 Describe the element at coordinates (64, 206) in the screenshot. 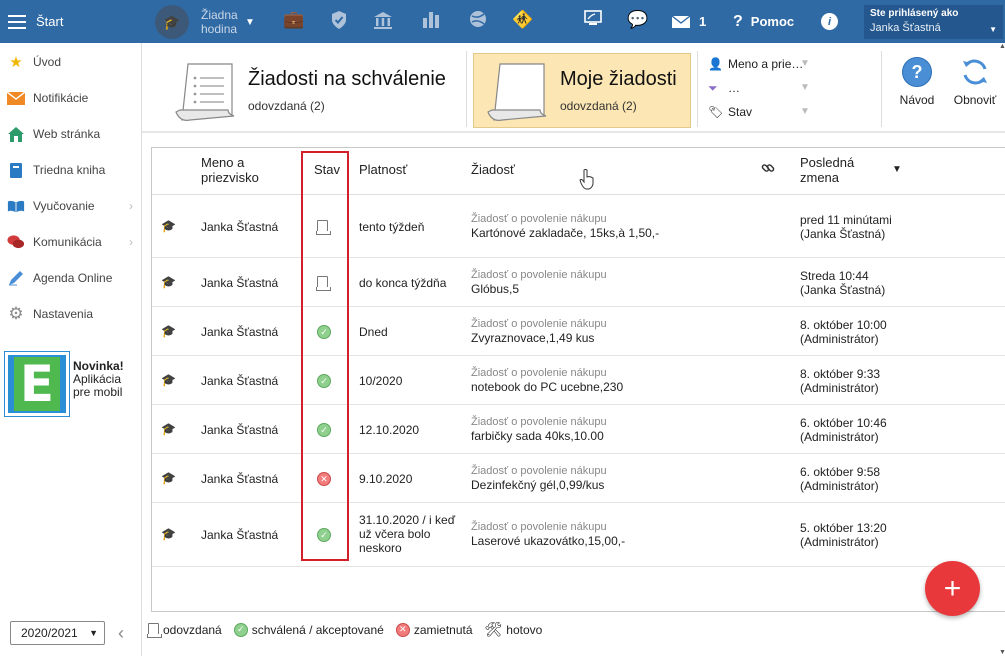

I see `sidebar-item-label: Vyučovanie` at that location.